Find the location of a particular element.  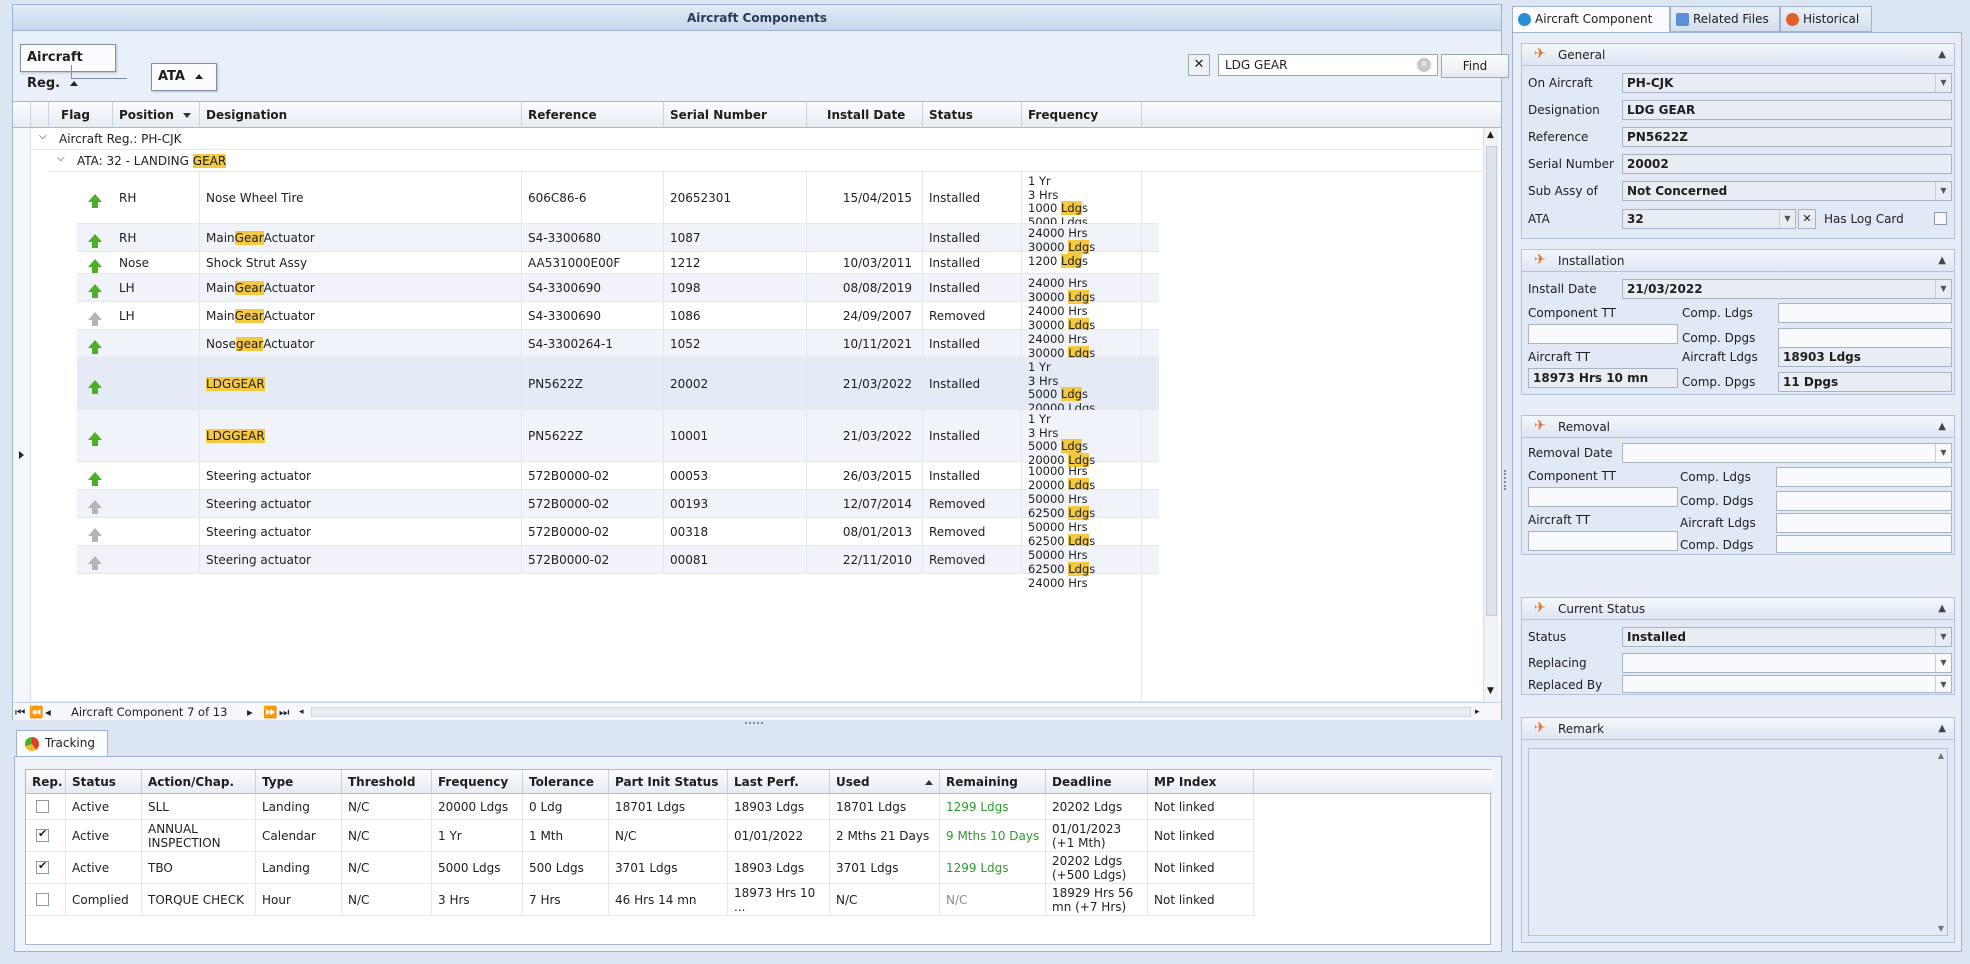

status-select: Installed ▼ is located at coordinates (1787, 637).